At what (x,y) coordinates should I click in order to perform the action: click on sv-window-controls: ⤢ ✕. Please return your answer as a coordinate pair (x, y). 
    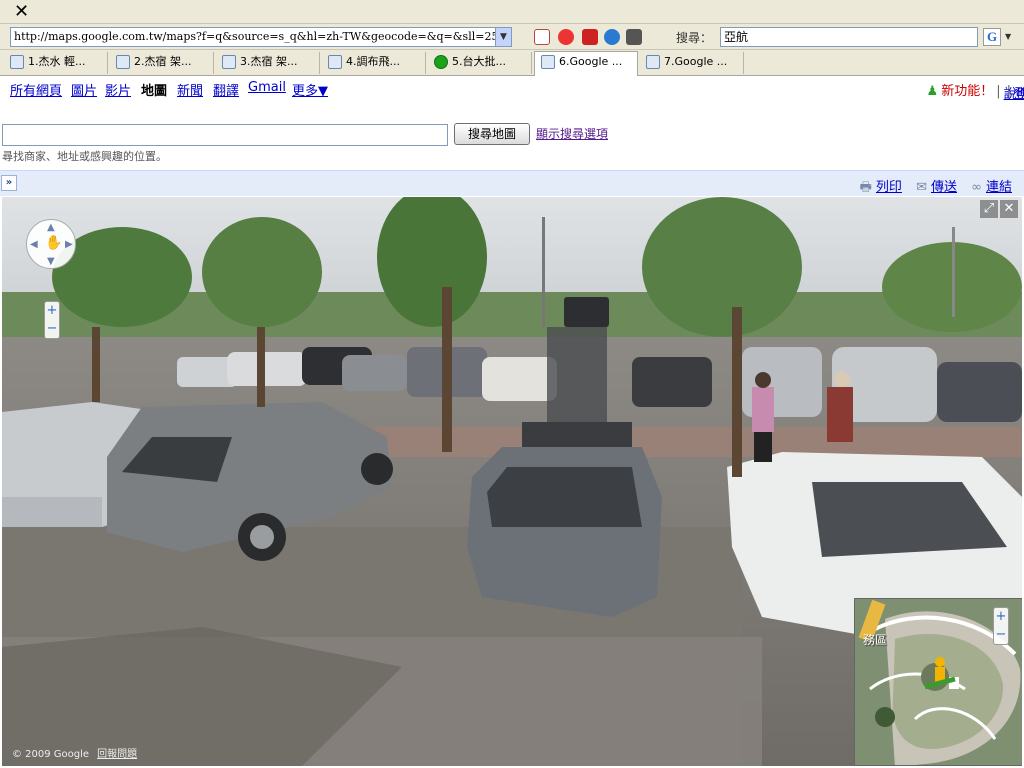
    Looking at the image, I should click on (998, 209).